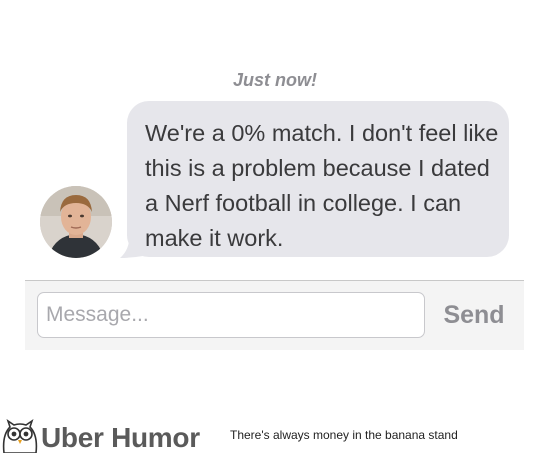 The height and width of the screenshot is (454, 550). What do you see at coordinates (474, 315) in the screenshot?
I see `send-button: Send` at bounding box center [474, 315].